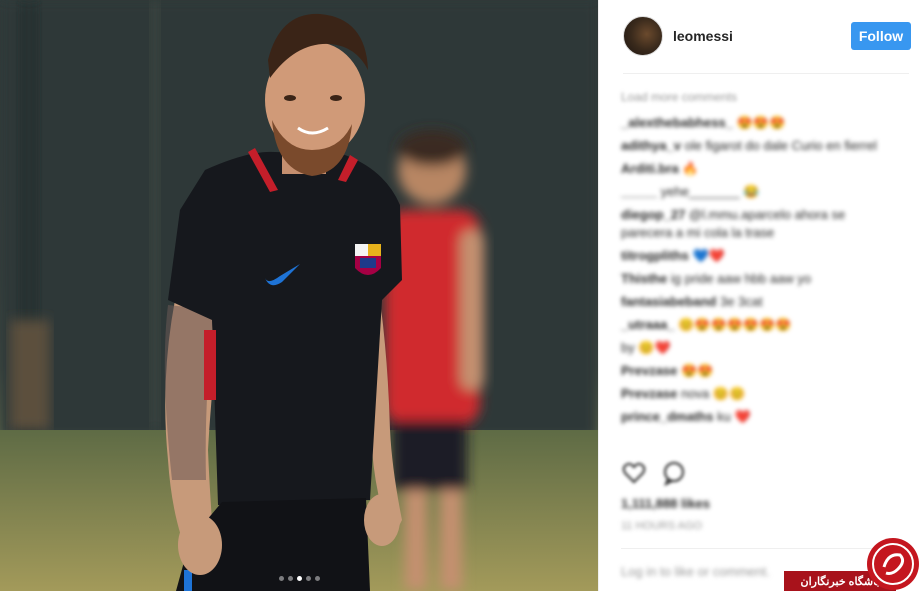 The height and width of the screenshot is (591, 920). What do you see at coordinates (766, 73) in the screenshot?
I see `header-divider` at bounding box center [766, 73].